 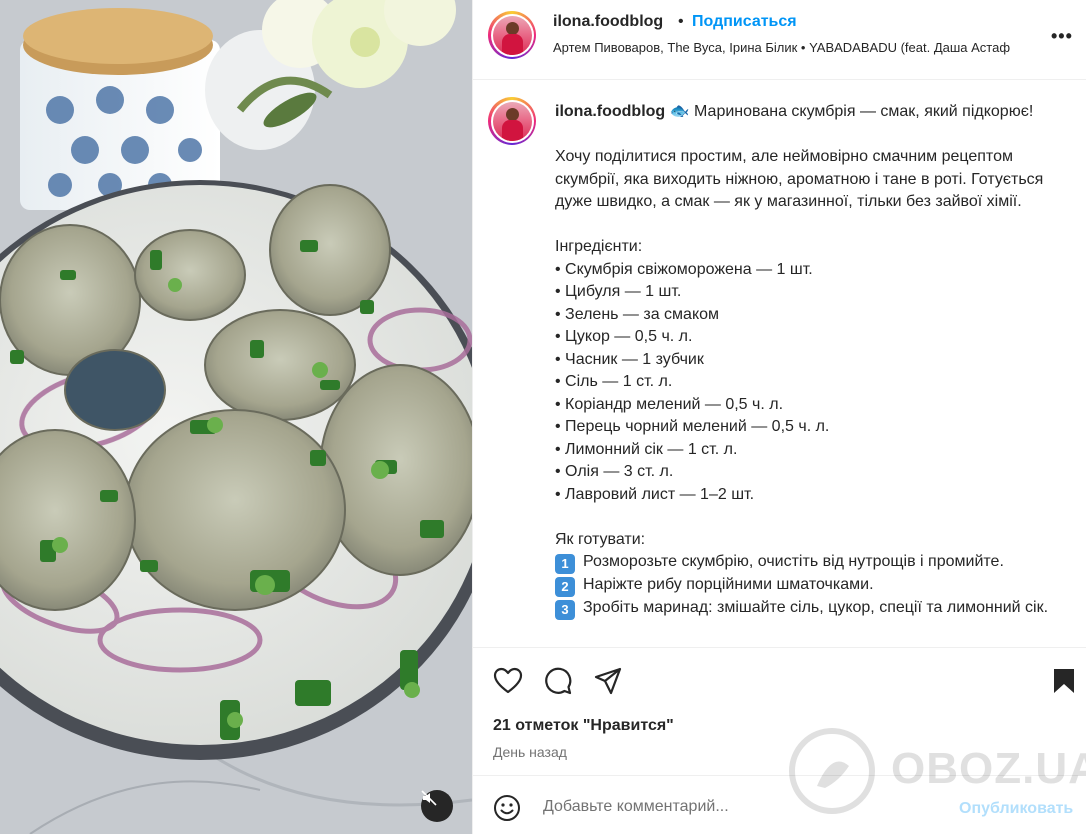 I want to click on avatar, so click(x=512, y=35).